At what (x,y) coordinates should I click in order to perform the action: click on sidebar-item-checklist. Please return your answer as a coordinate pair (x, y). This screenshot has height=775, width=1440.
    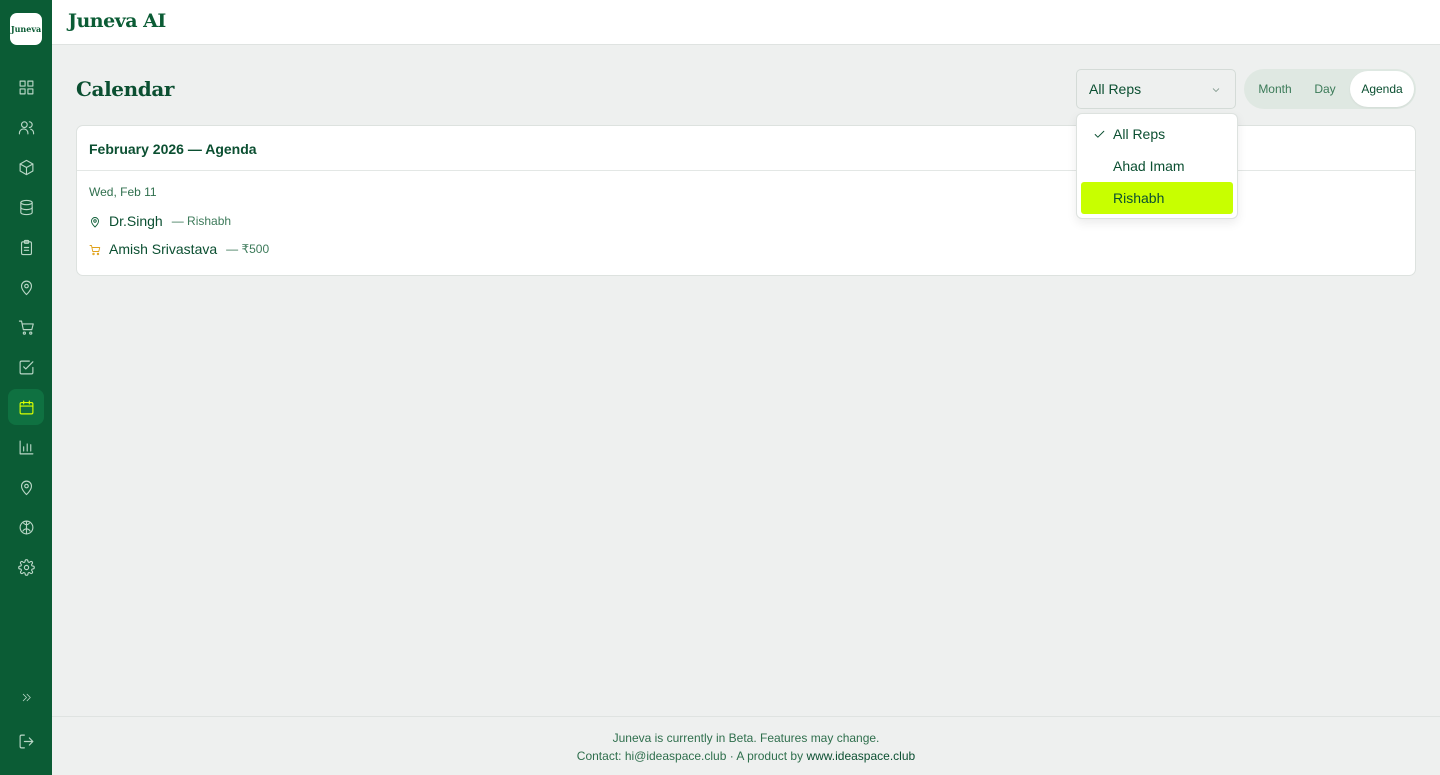
    Looking at the image, I should click on (26, 367).